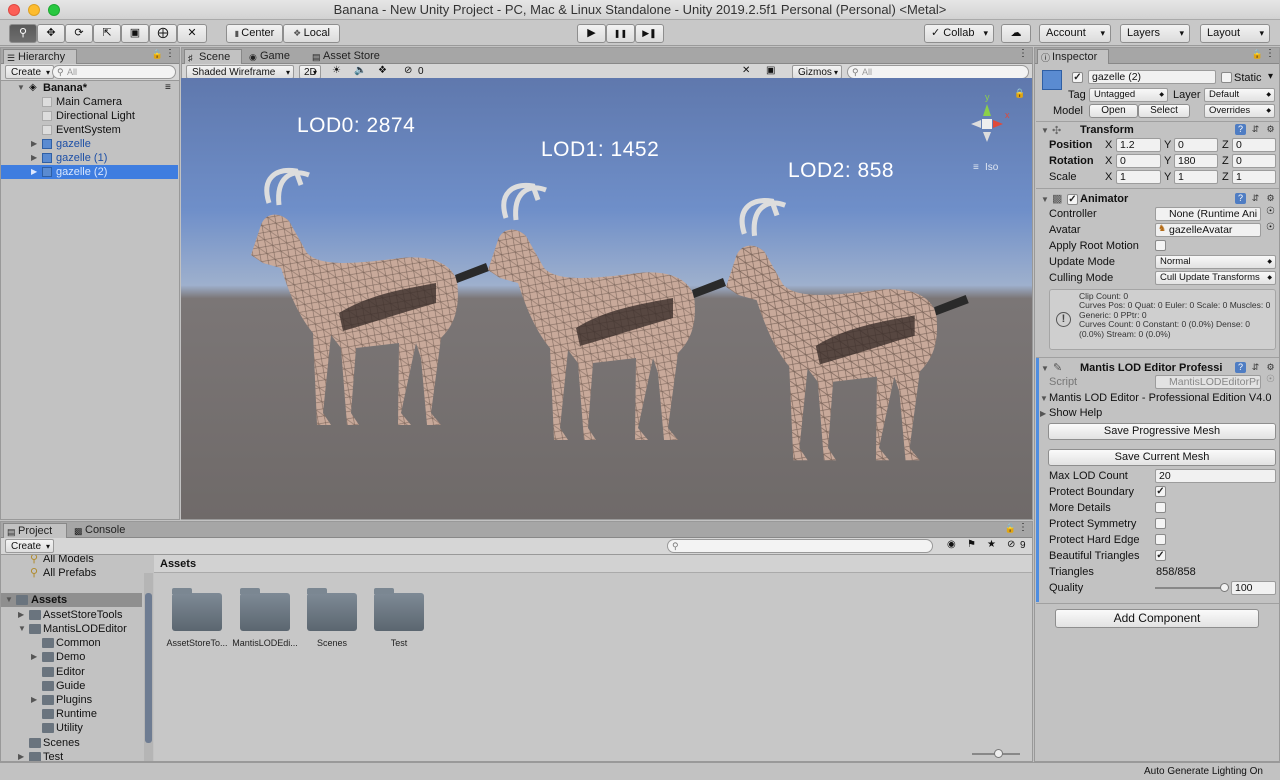 The height and width of the screenshot is (780, 1280). What do you see at coordinates (89, 116) in the screenshot?
I see `hierarchy-item-directional-light: Directional Light` at bounding box center [89, 116].